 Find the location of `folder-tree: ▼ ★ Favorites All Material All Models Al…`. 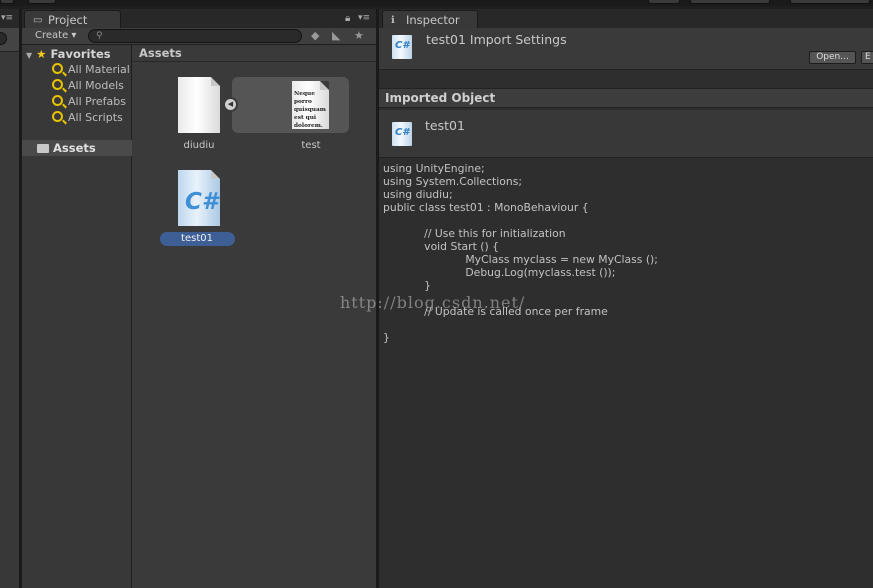

folder-tree: ▼ ★ Favorites All Material All Models Al… is located at coordinates (77, 316).